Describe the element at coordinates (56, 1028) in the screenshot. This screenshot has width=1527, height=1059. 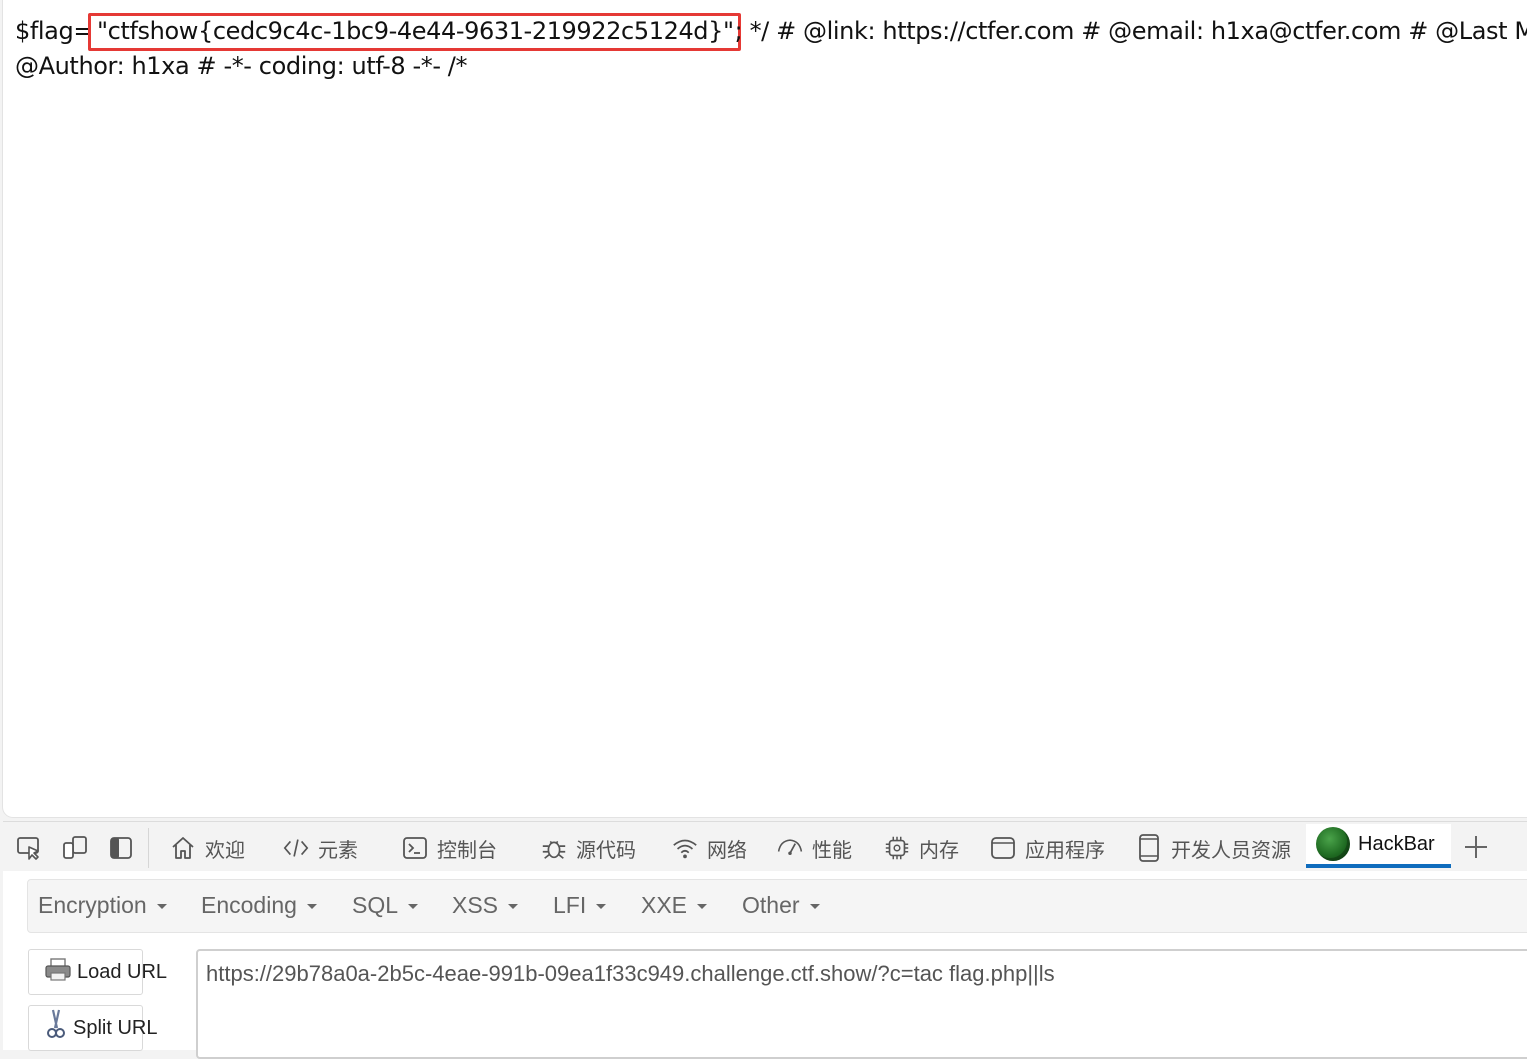
I see `scissors-icon` at that location.